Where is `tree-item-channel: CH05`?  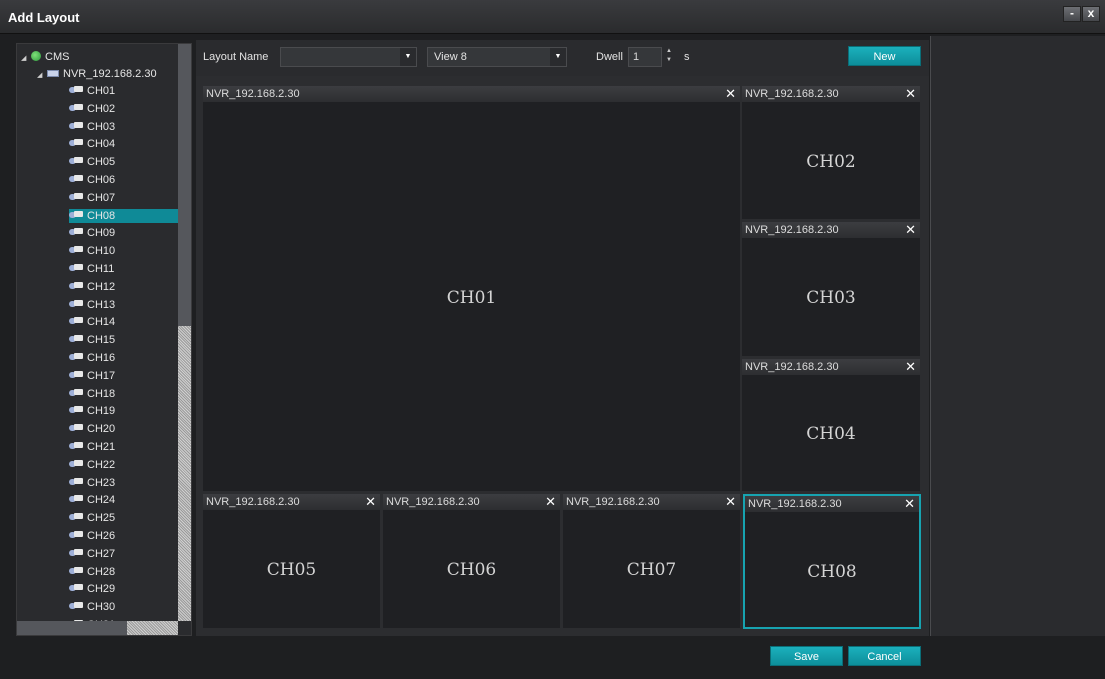 tree-item-channel: CH05 is located at coordinates (123, 162).